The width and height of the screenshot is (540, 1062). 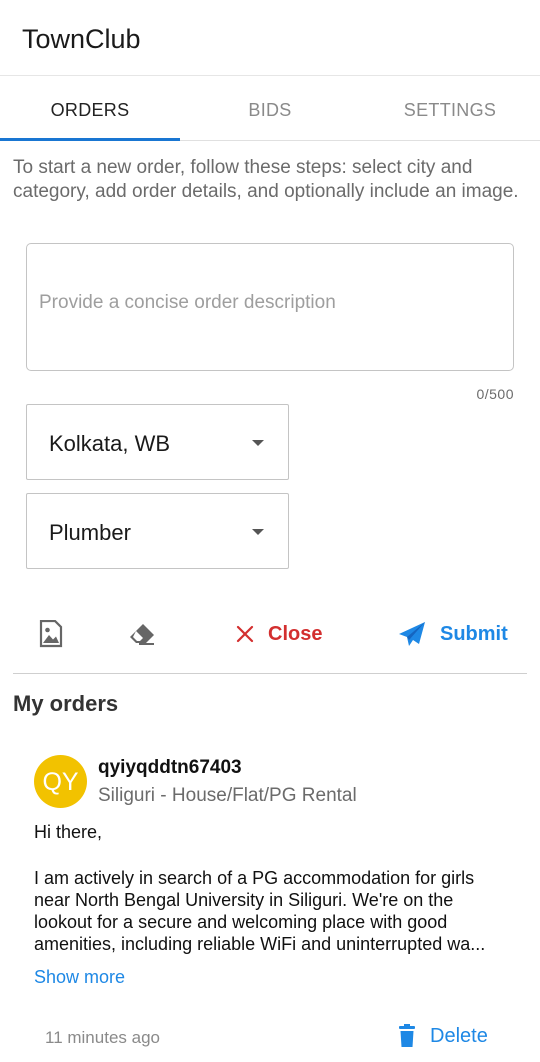 I want to click on show-more-link: Show more, so click(x=79, y=977).